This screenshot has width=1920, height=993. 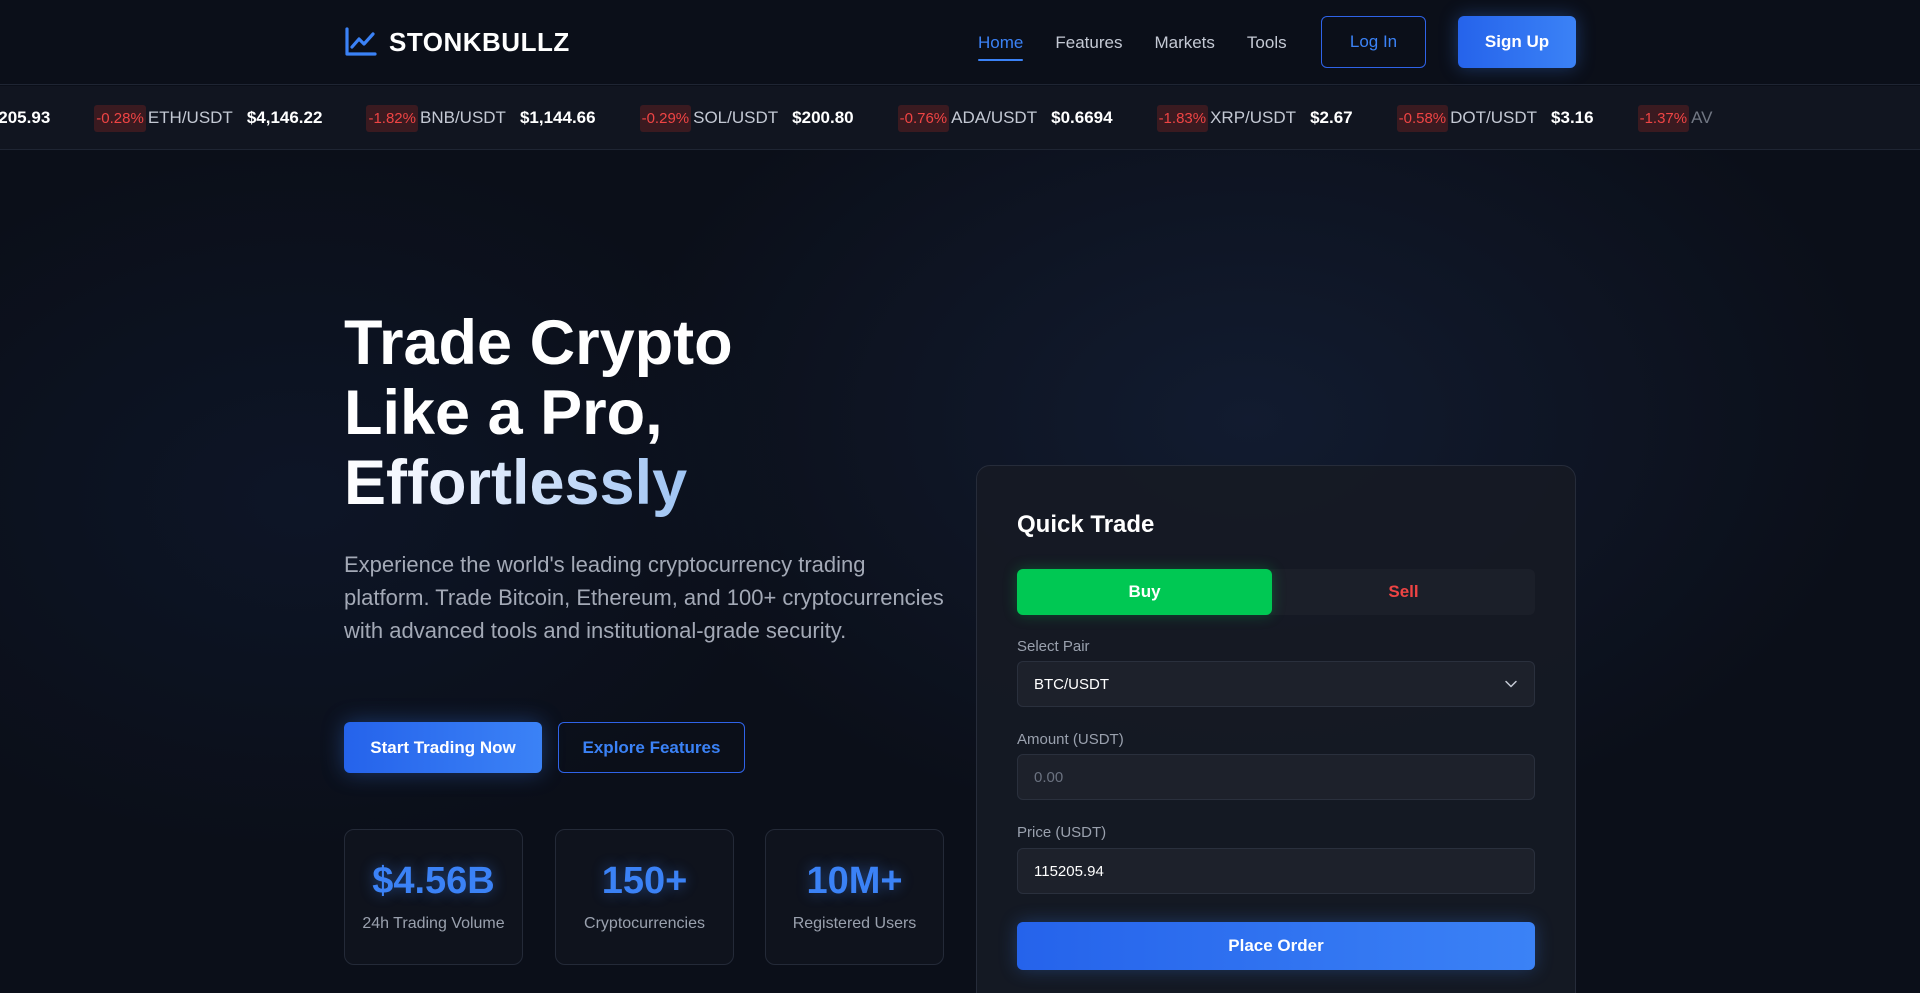 I want to click on ticker-change: -1.83%, so click(x=1182, y=118).